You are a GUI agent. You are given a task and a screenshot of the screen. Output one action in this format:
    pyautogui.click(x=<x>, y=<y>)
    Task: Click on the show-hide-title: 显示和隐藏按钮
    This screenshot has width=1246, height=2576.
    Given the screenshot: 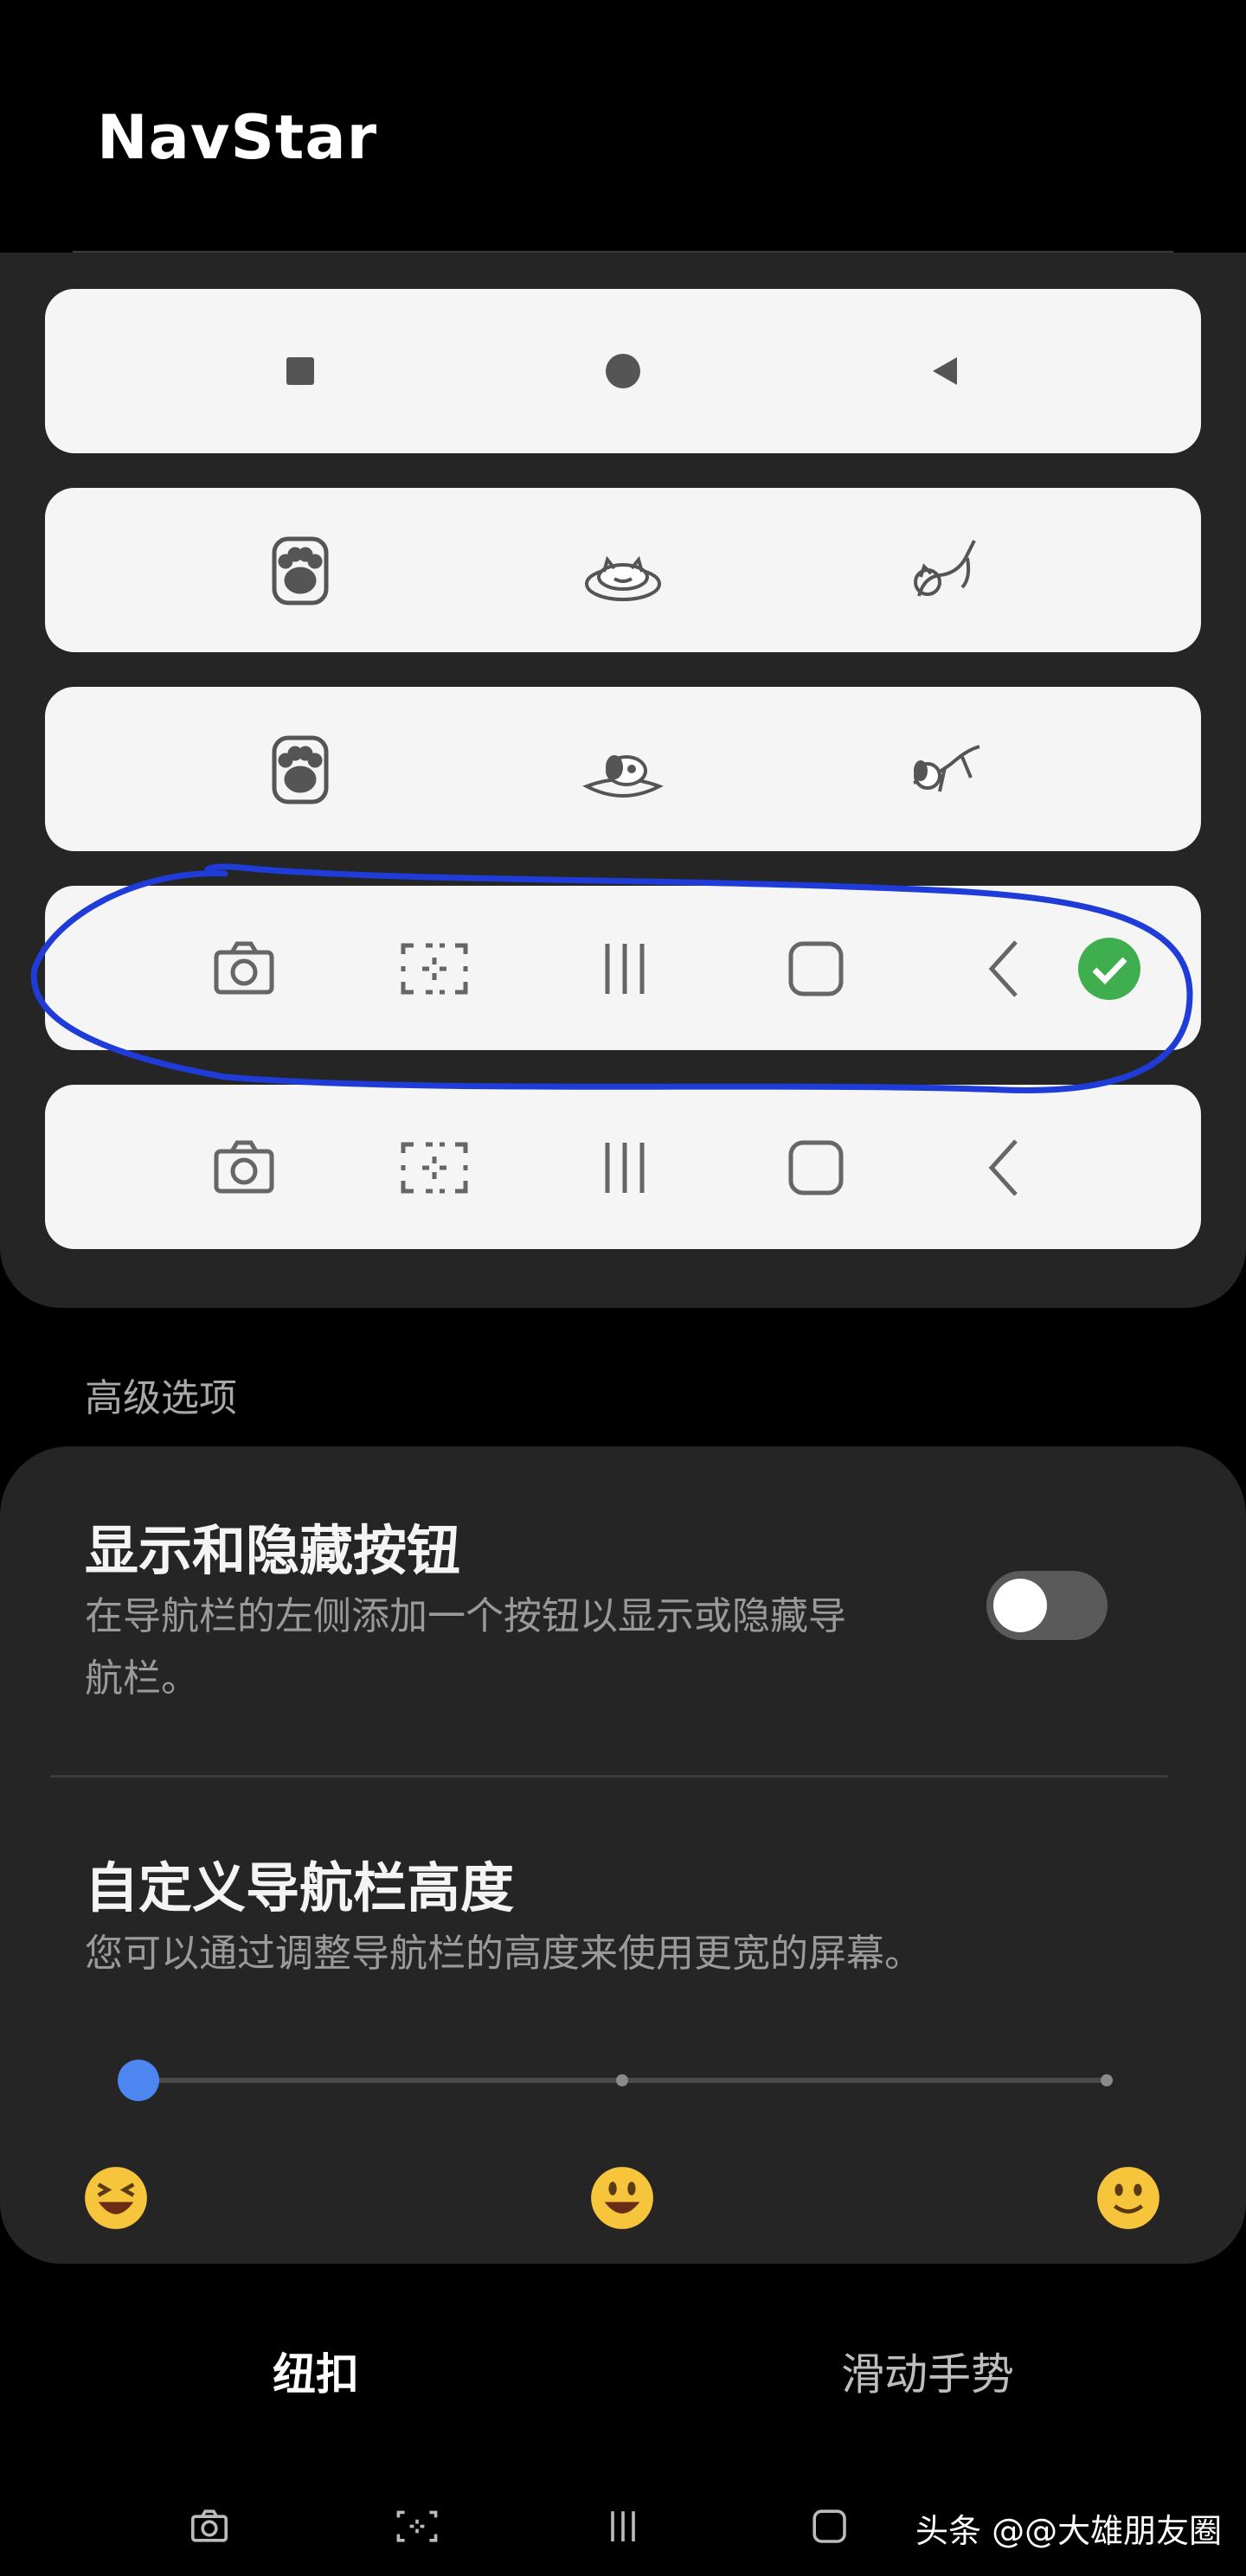 What is the action you would take?
    pyautogui.click(x=273, y=1550)
    